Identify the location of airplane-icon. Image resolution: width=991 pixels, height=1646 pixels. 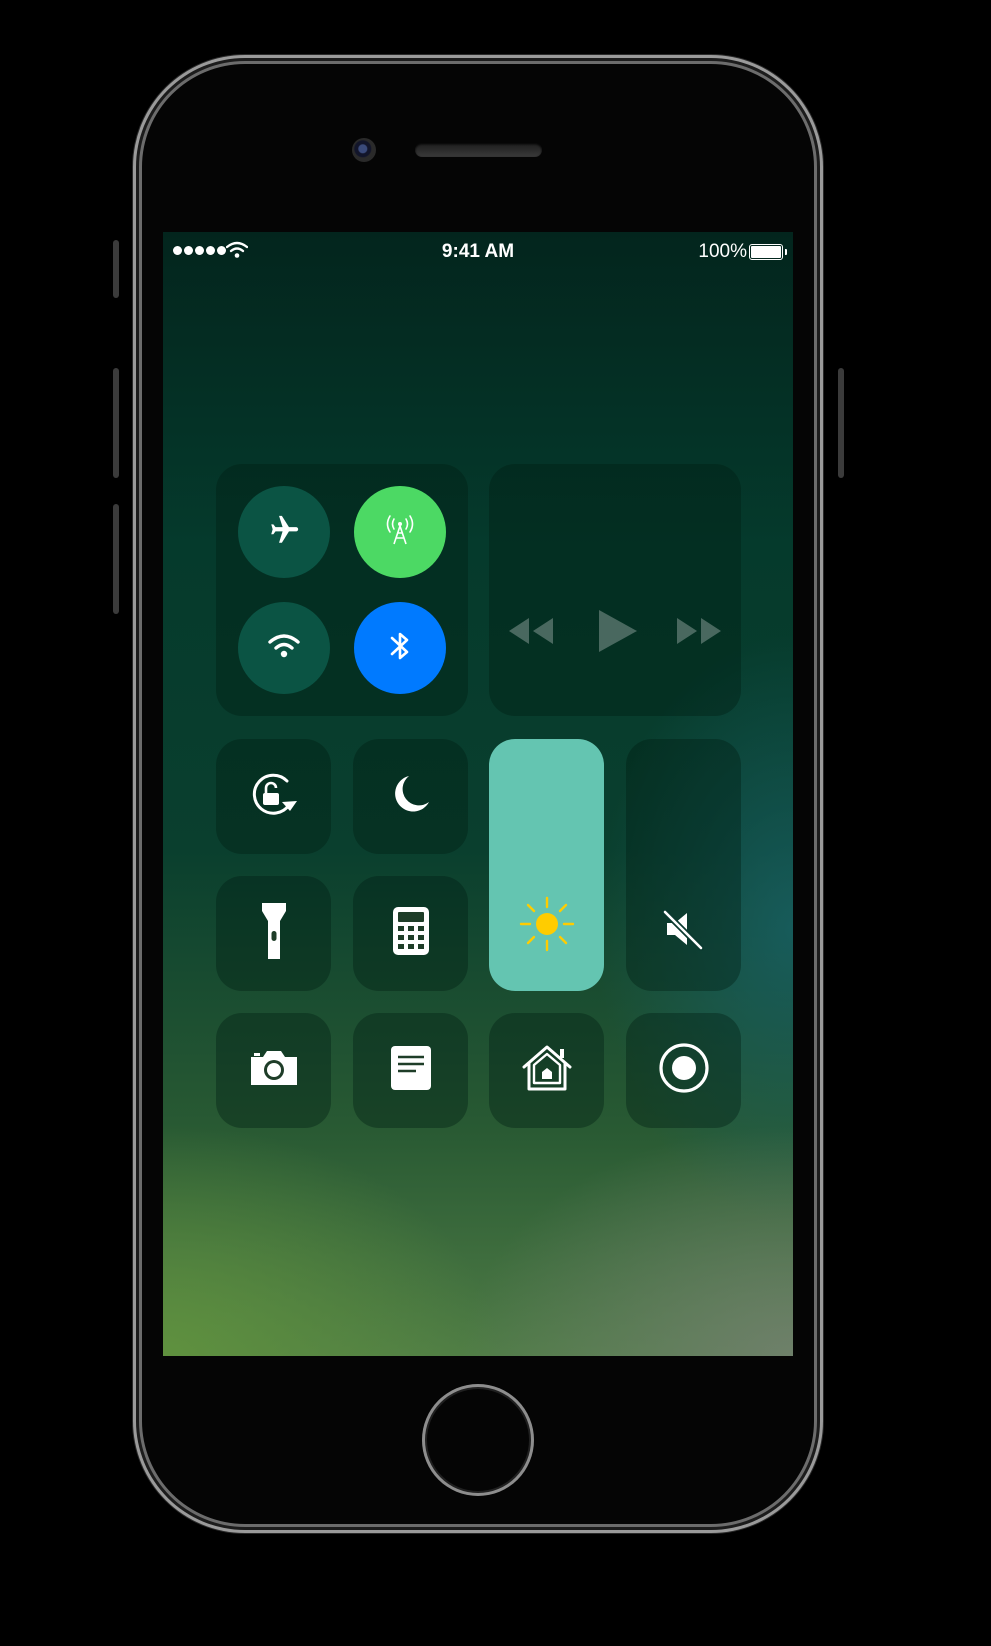
(284, 532).